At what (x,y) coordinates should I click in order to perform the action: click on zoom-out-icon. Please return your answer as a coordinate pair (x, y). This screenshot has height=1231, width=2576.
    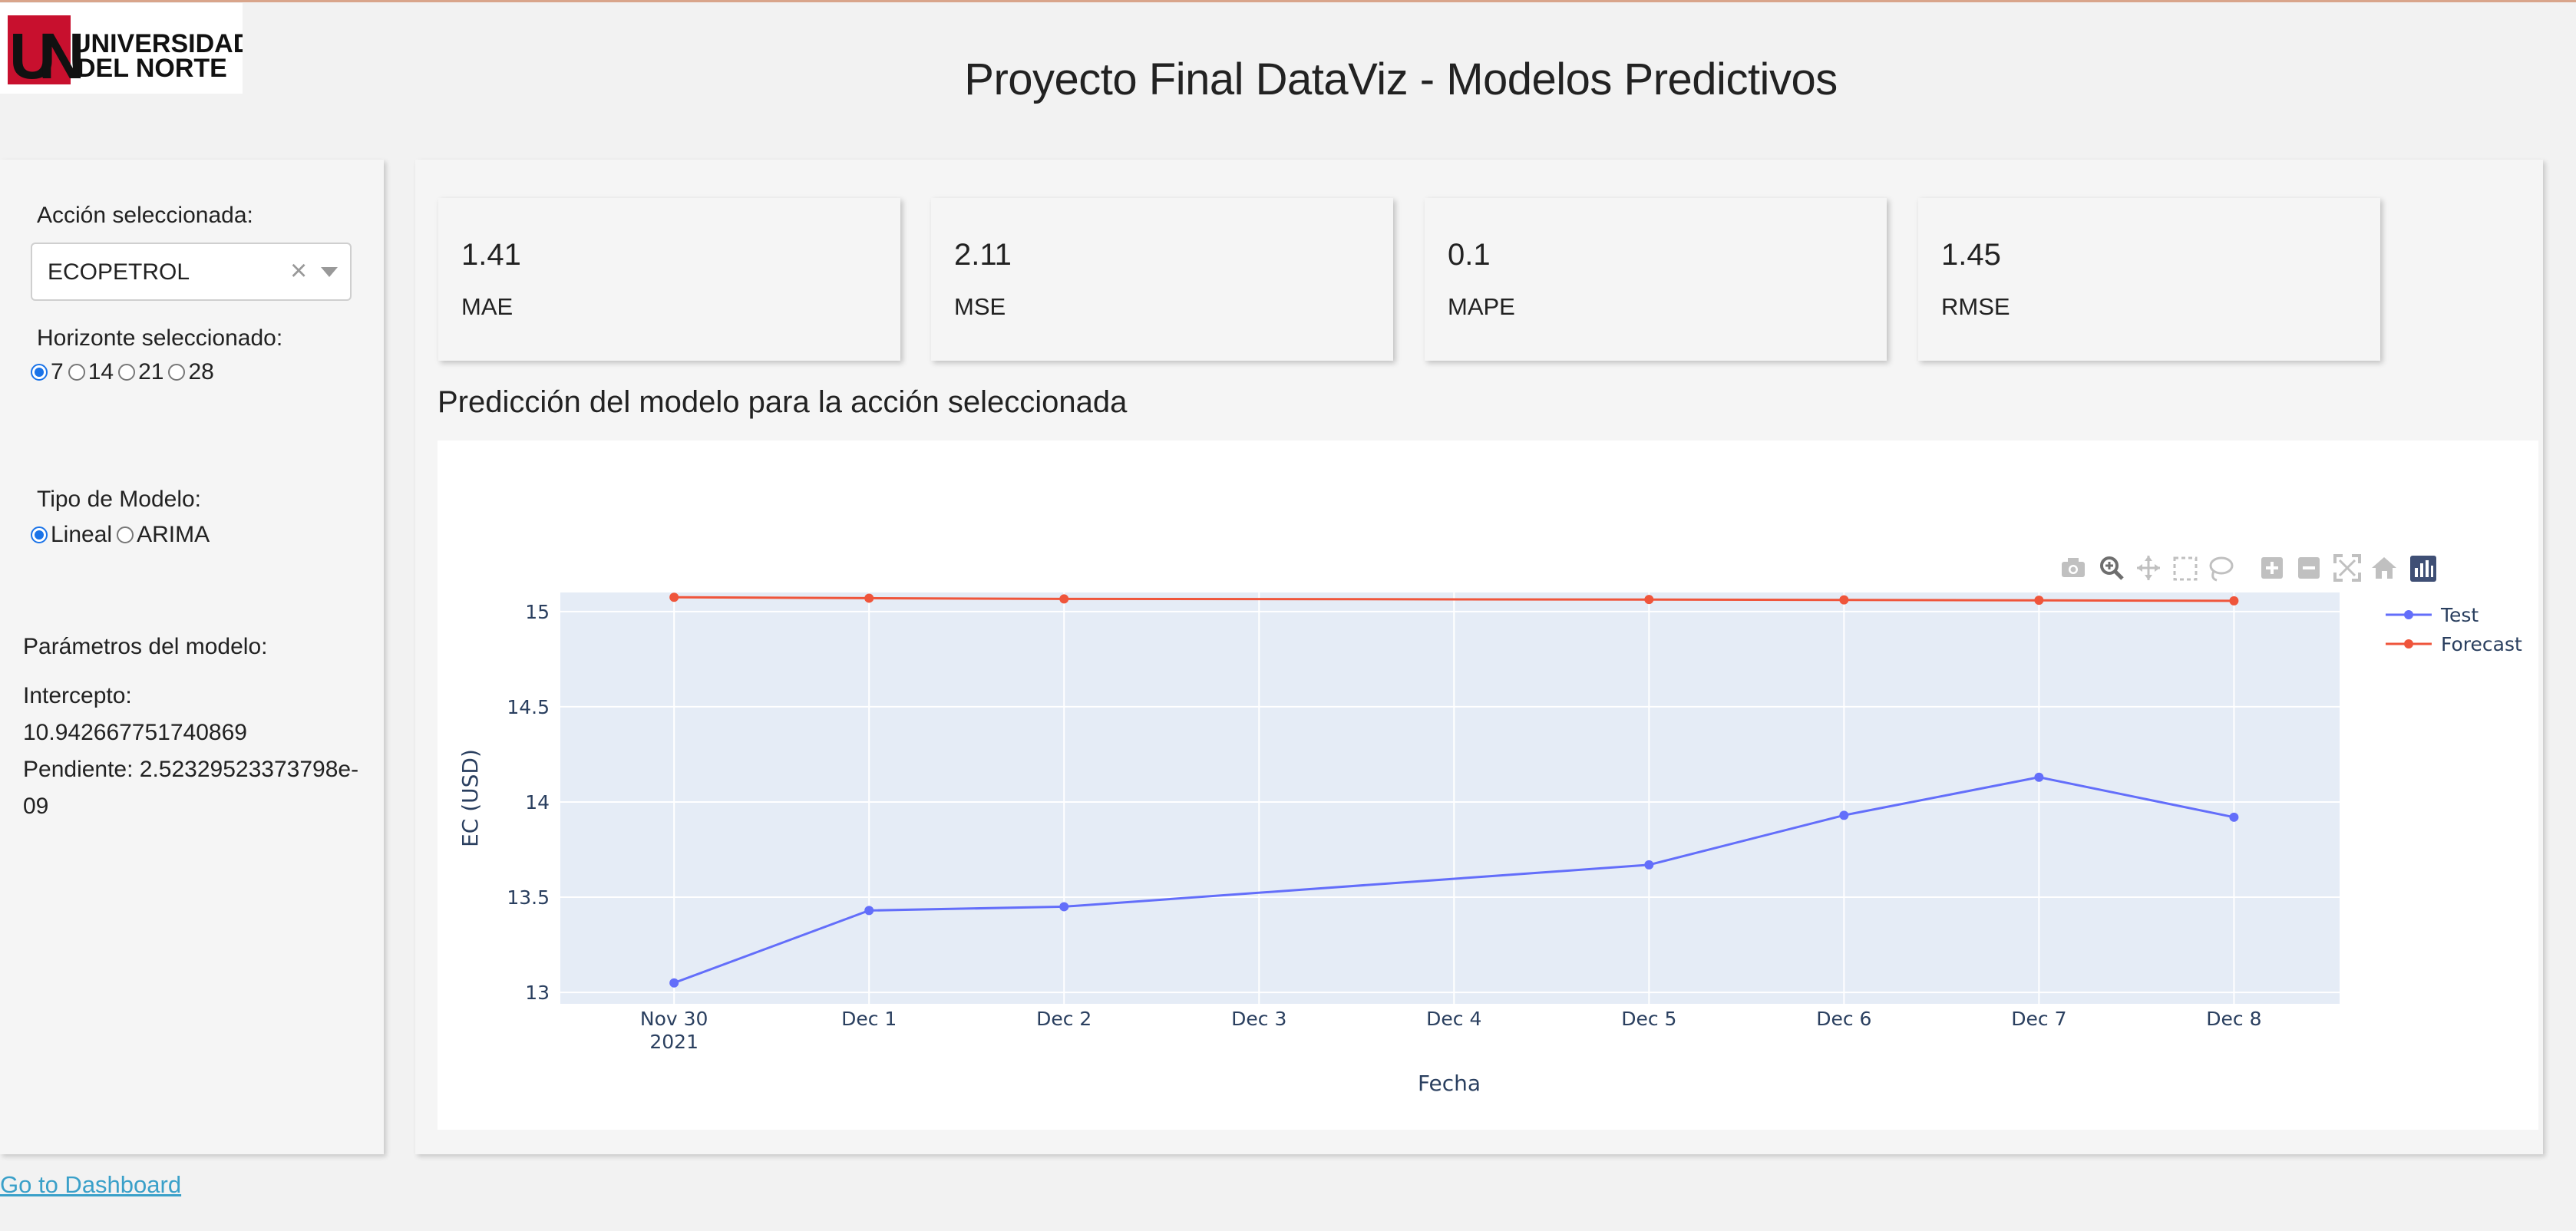
    Looking at the image, I should click on (2309, 568).